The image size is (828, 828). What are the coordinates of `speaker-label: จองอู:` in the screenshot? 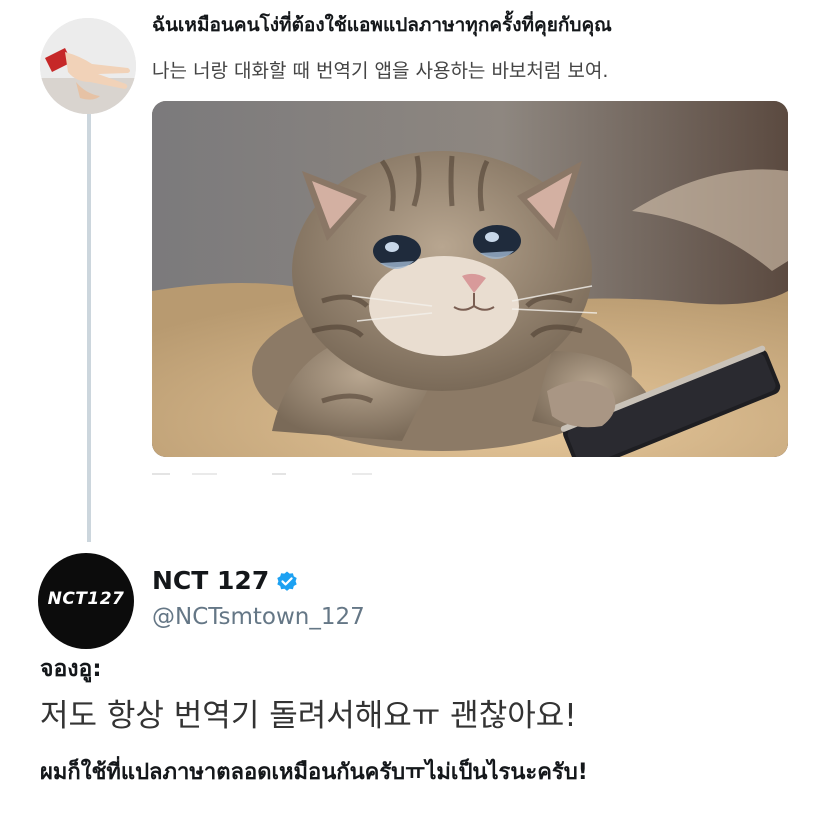 It's located at (71, 669).